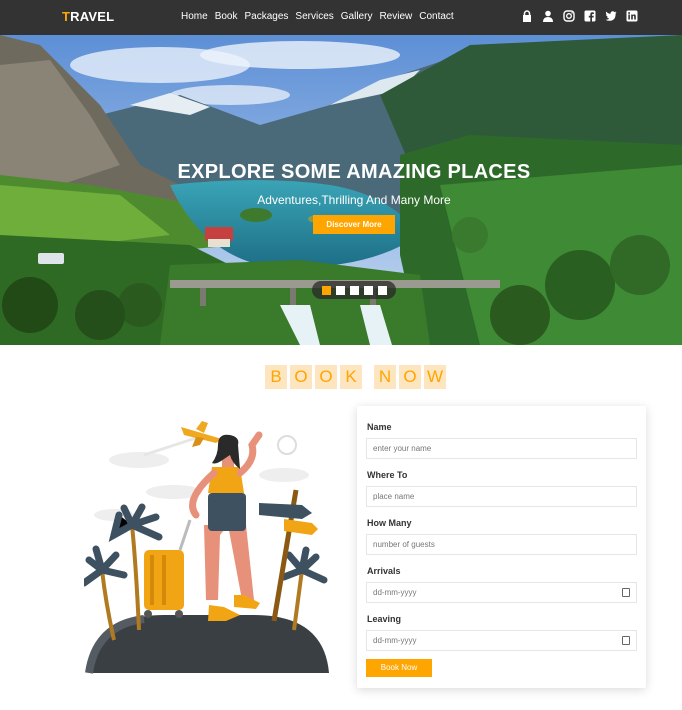 Image resolution: width=682 pixels, height=710 pixels. Describe the element at coordinates (276, 377) in the screenshot. I see `heading-letter: B` at that location.